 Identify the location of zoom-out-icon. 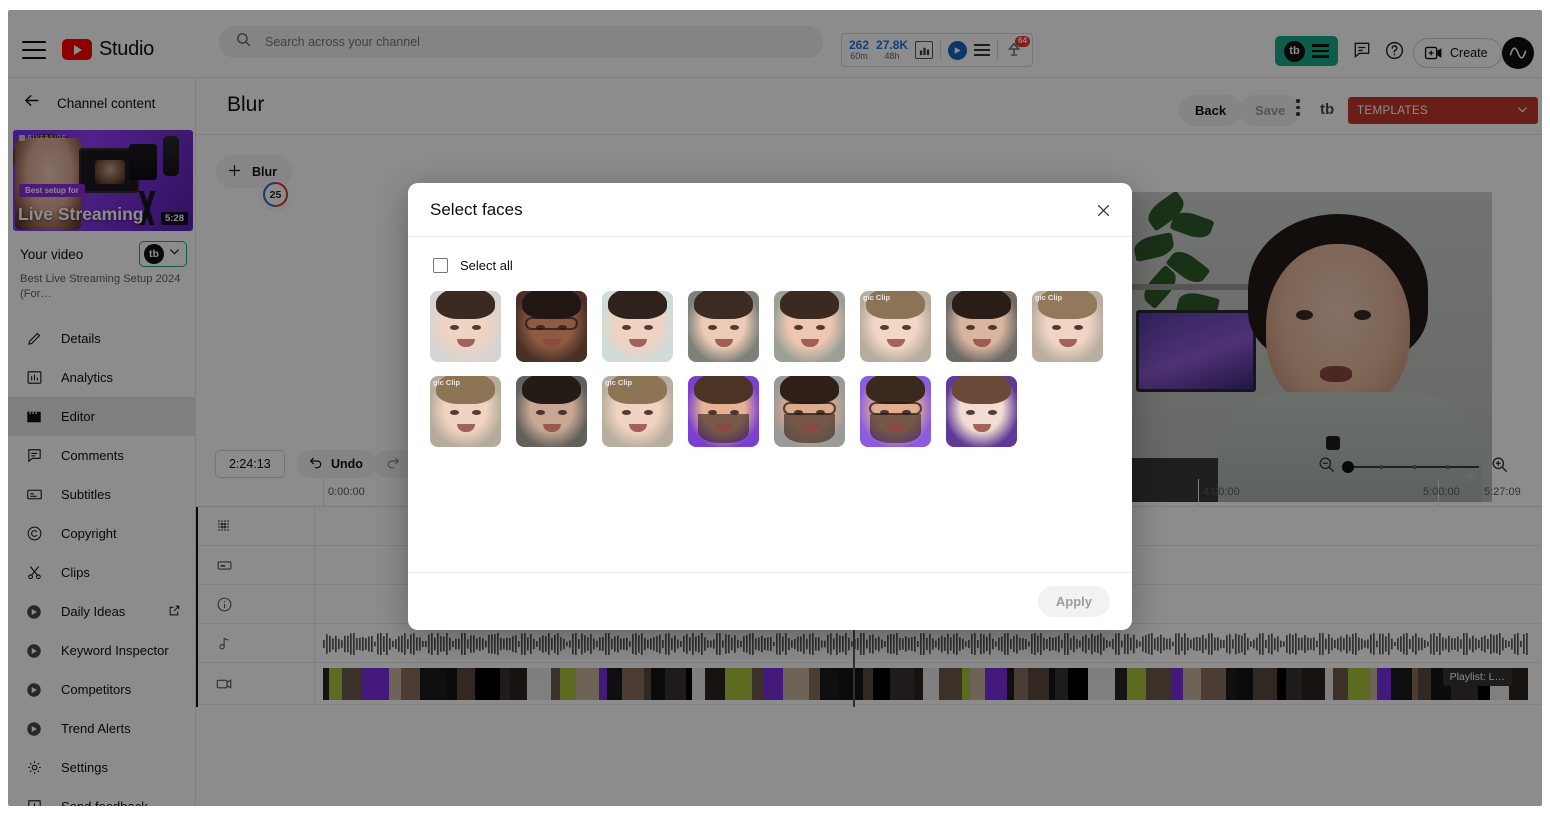
(1326, 467).